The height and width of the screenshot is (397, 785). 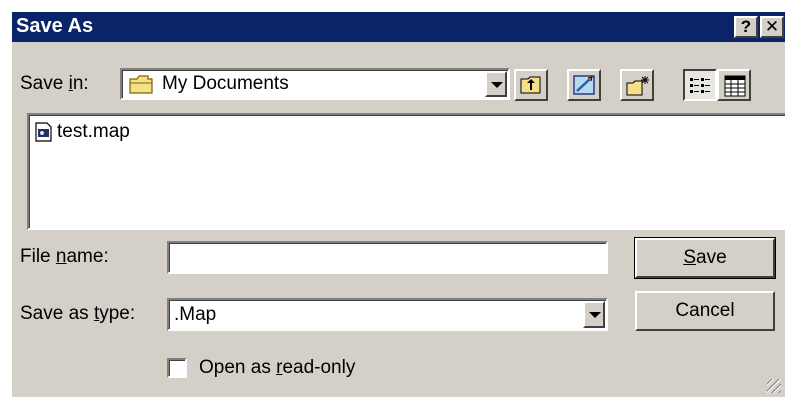 I want to click on details-view-button, so click(x=734, y=85).